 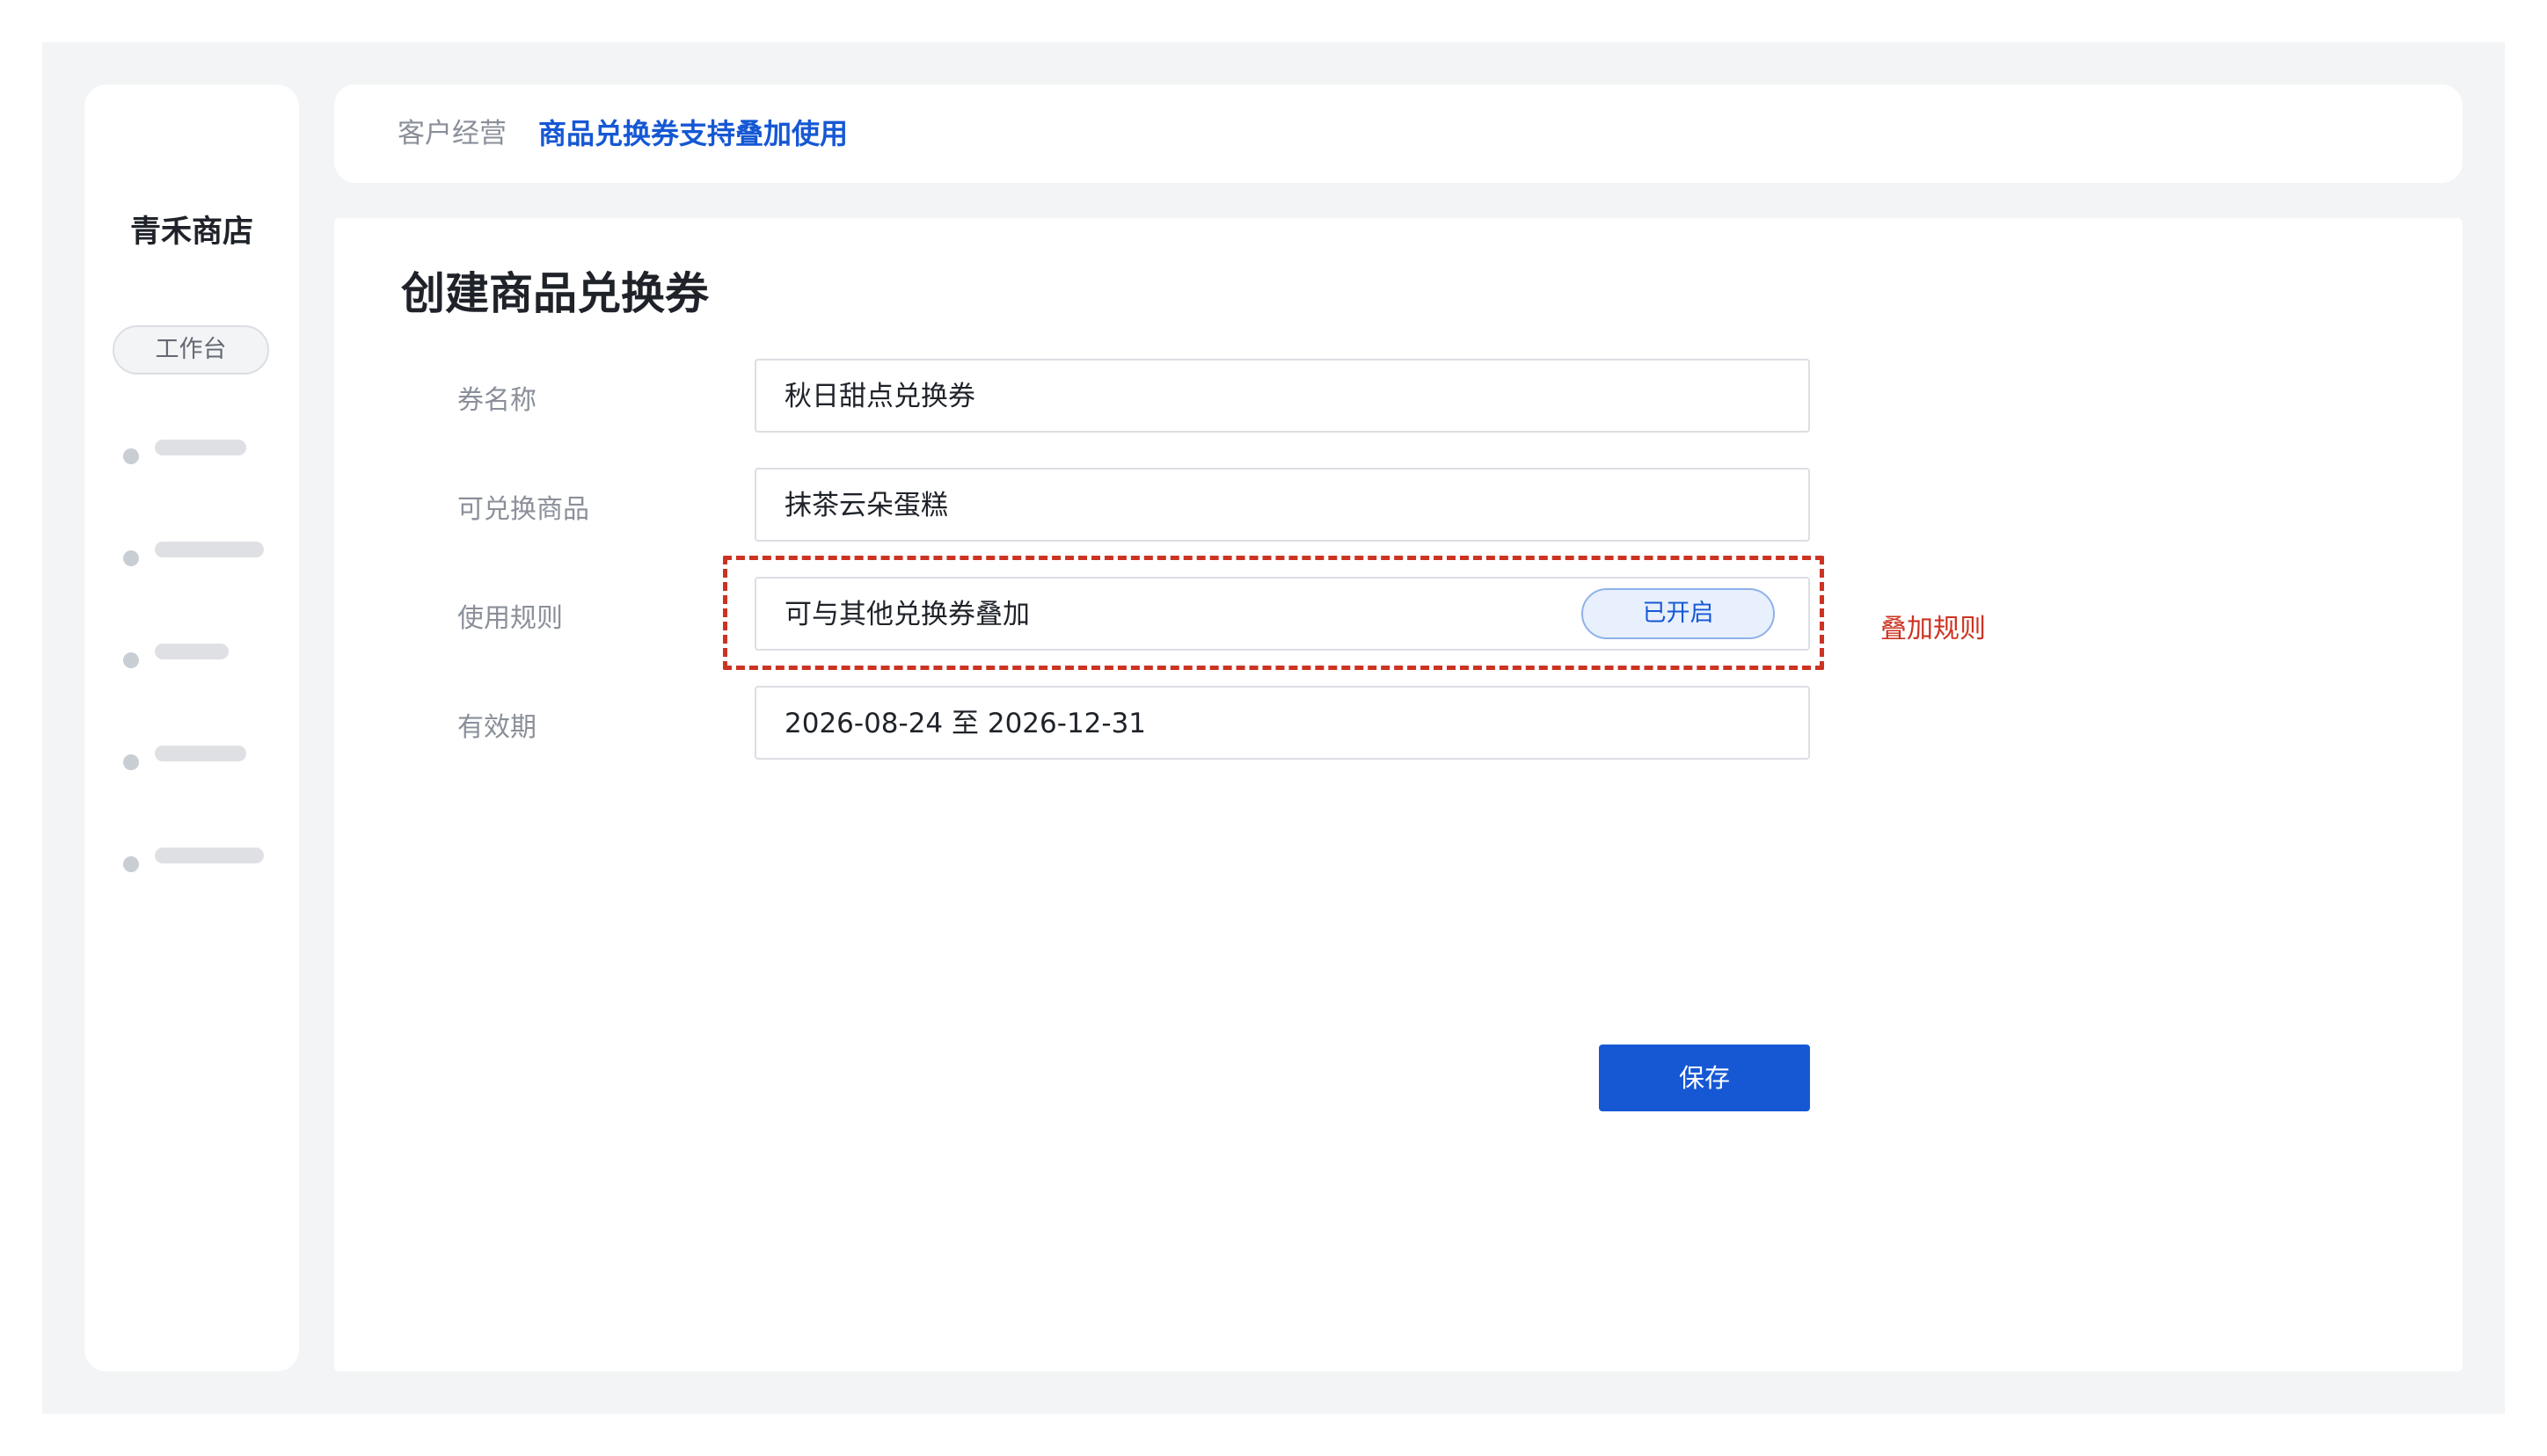 What do you see at coordinates (1282, 723) in the screenshot?
I see `validity-period-input: 2026-08-24 至 2026-12-31` at bounding box center [1282, 723].